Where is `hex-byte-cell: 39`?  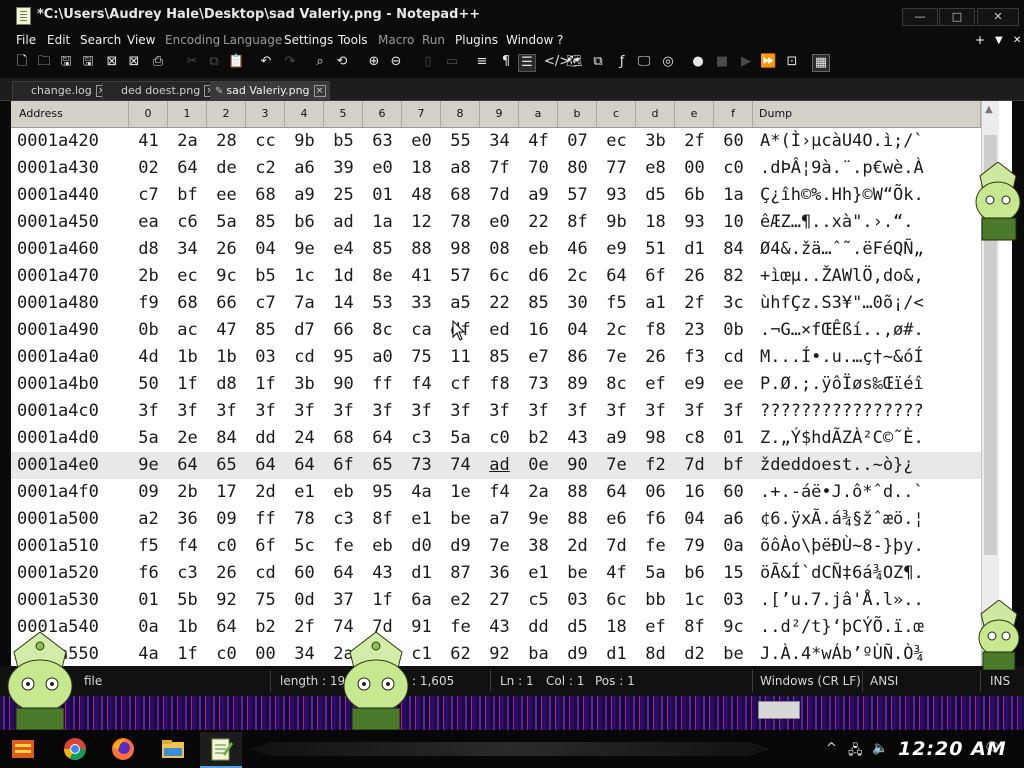
hex-byte-cell: 39 is located at coordinates (343, 168).